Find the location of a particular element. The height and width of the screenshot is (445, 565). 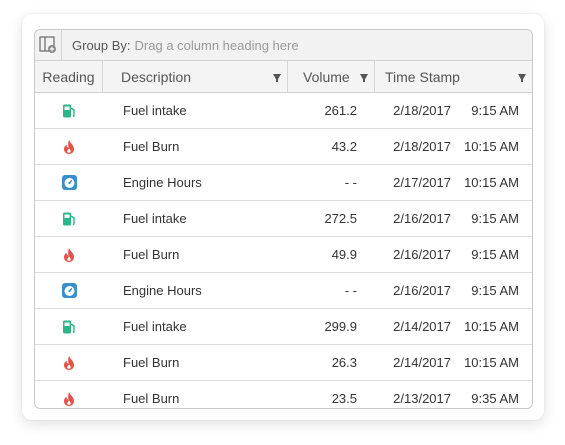

volume-cell: 261.2 is located at coordinates (340, 110).